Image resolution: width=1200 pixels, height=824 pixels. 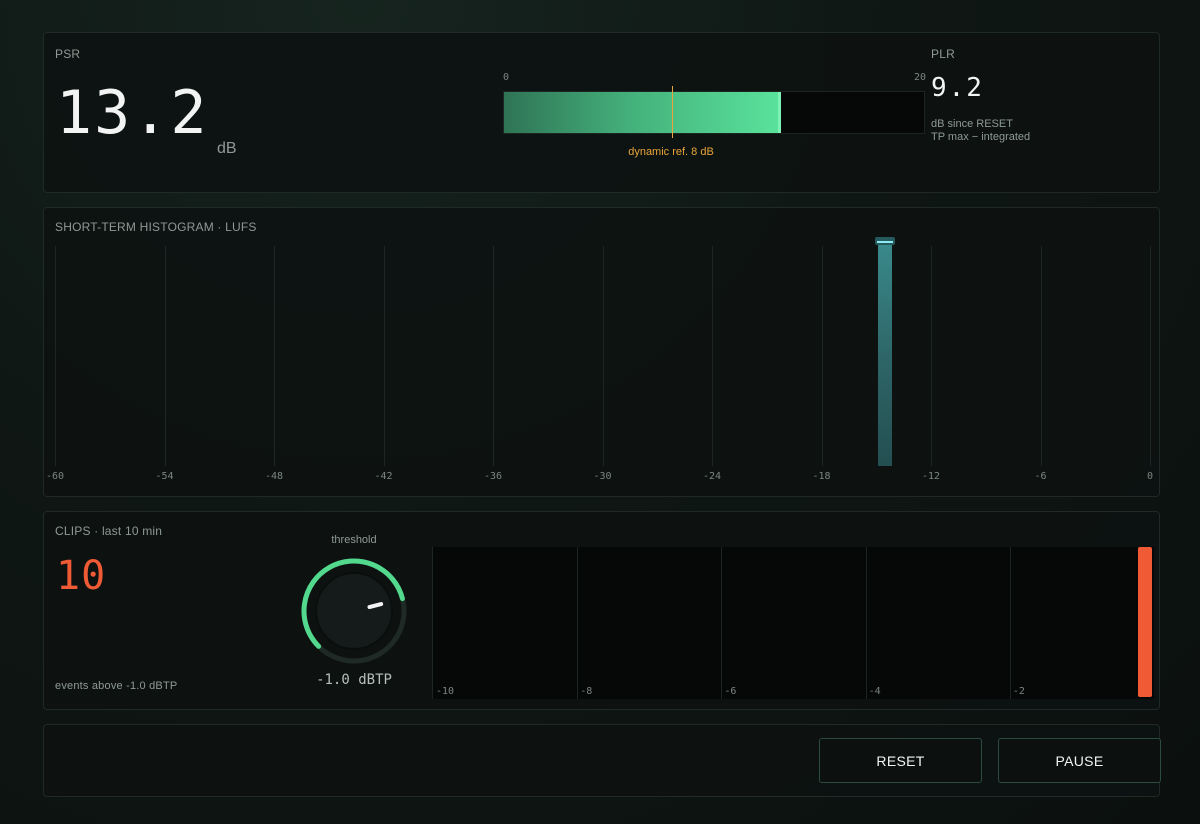 I want to click on histogram-tick-label: -24, so click(x=712, y=476).